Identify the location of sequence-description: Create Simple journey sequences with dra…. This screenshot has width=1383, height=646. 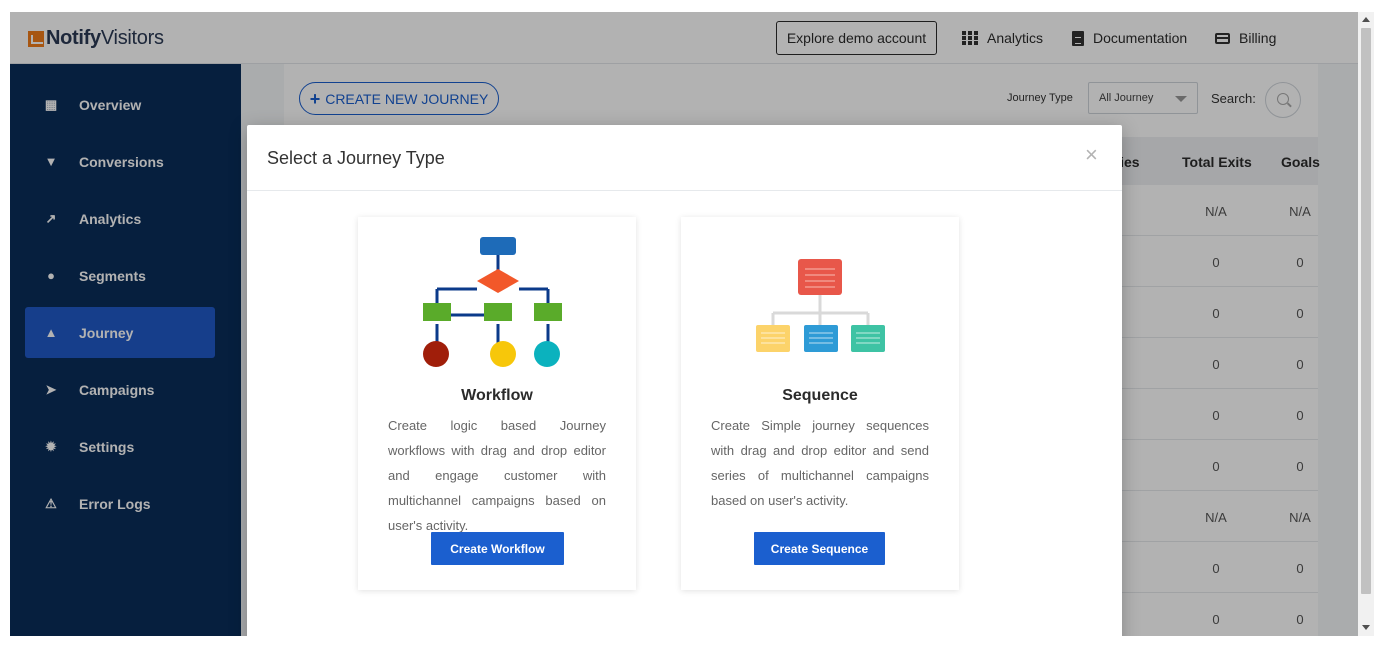
(820, 463).